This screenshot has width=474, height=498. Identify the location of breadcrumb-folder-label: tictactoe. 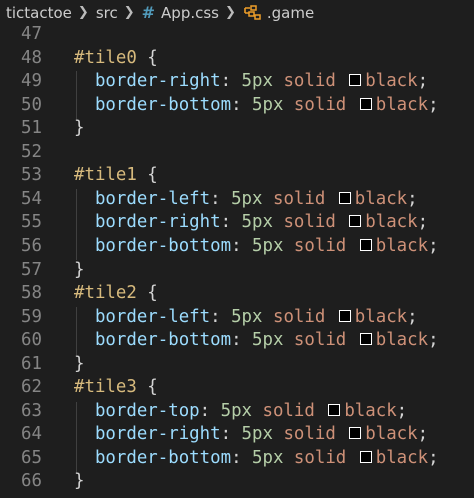
(39, 12).